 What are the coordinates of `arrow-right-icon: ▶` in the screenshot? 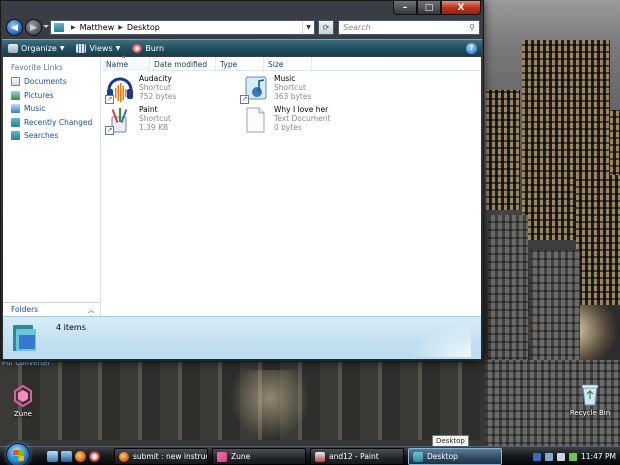 It's located at (33, 27).